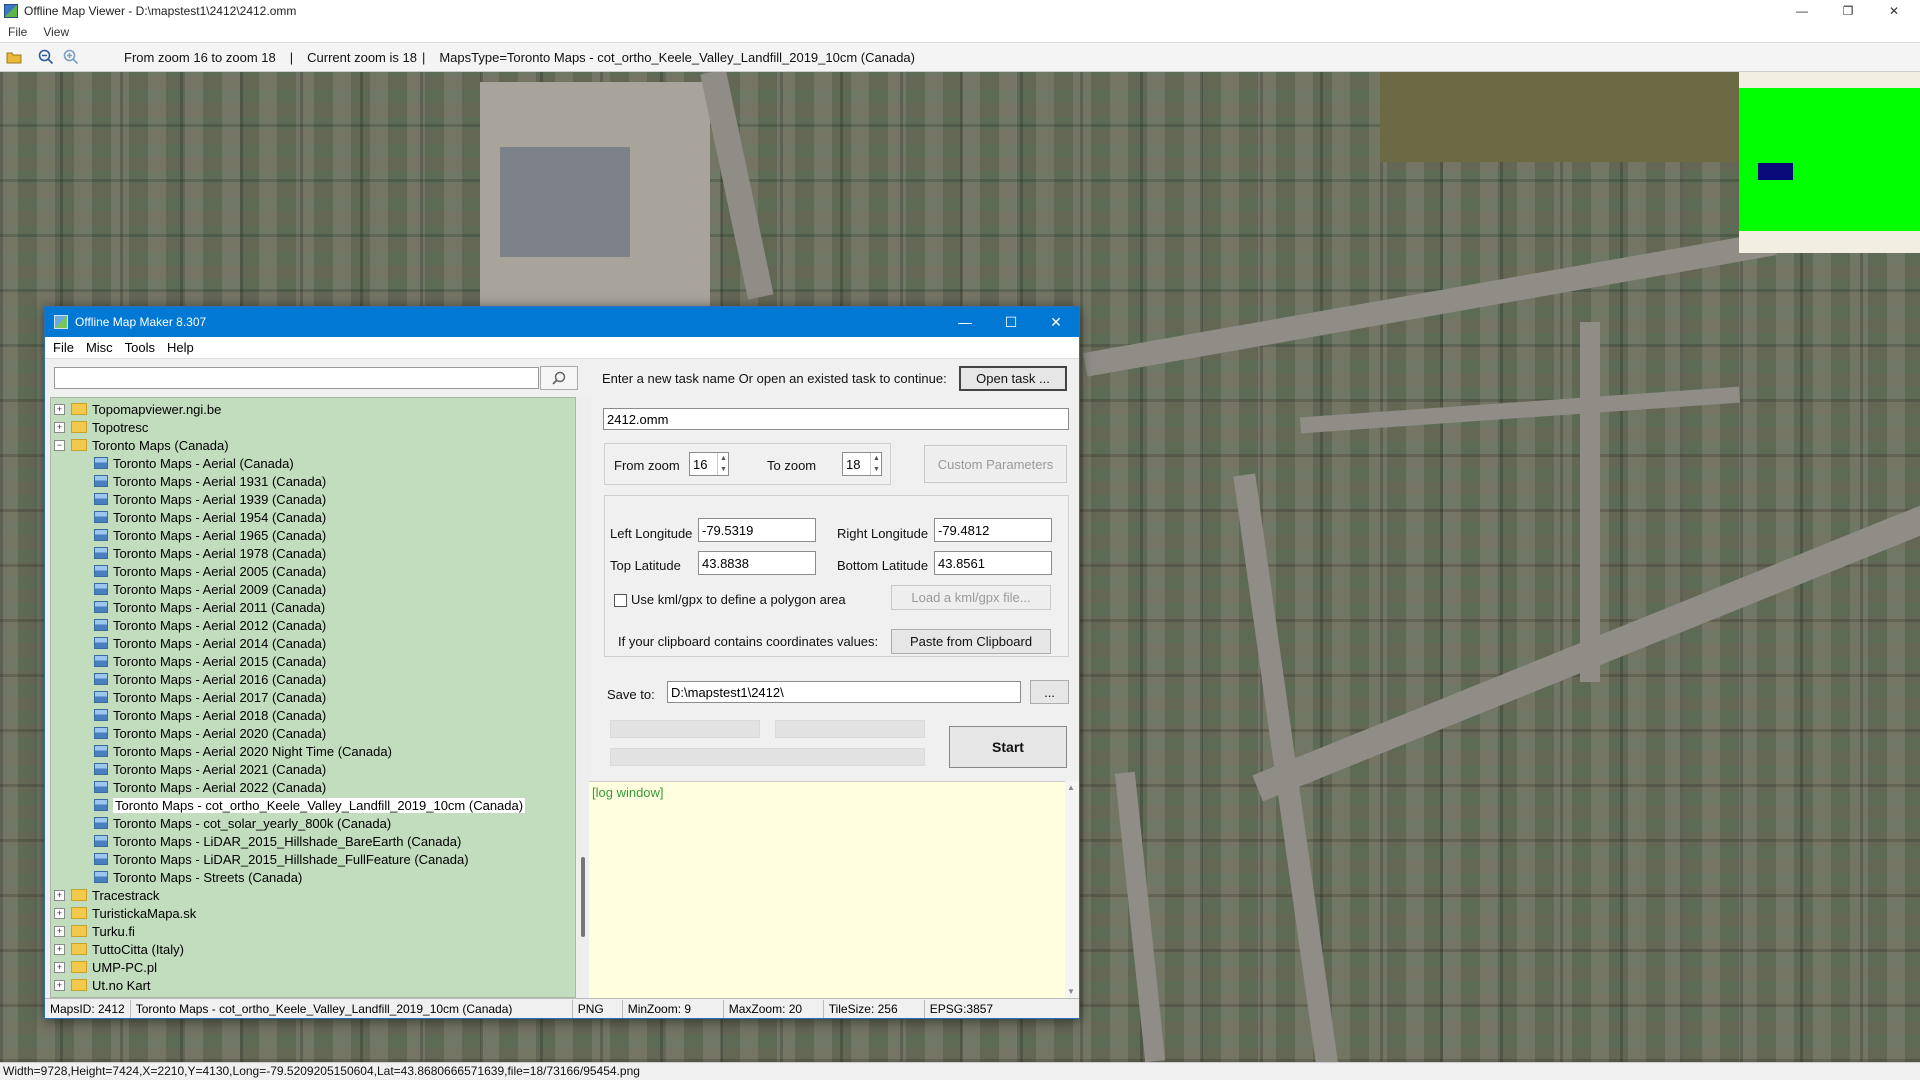 This screenshot has width=1920, height=1080. I want to click on tree-layer: Toronto Maps - Aerial 2017 (Canada), so click(210, 697).